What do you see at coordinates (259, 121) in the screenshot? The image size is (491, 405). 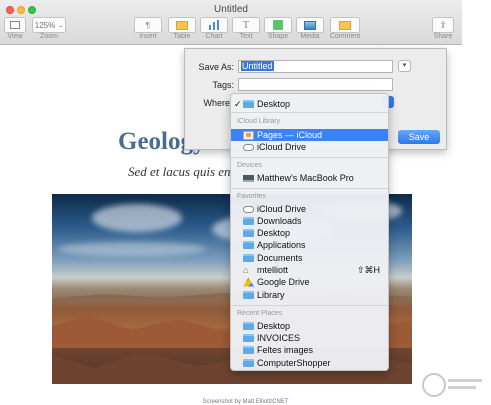 I see `section-header-icloud: iCloud Library` at bounding box center [259, 121].